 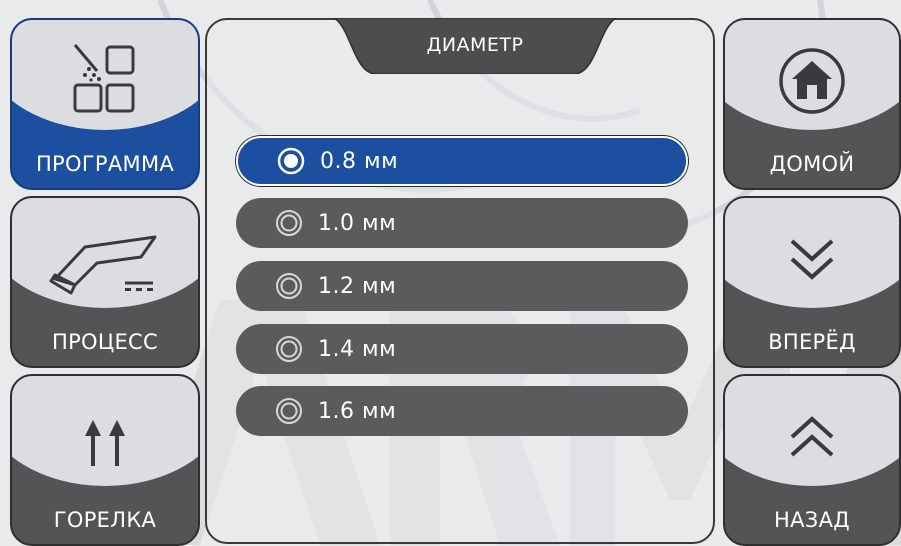 I want to click on diameter-option-0-8: 0.8 мм, so click(x=462, y=161).